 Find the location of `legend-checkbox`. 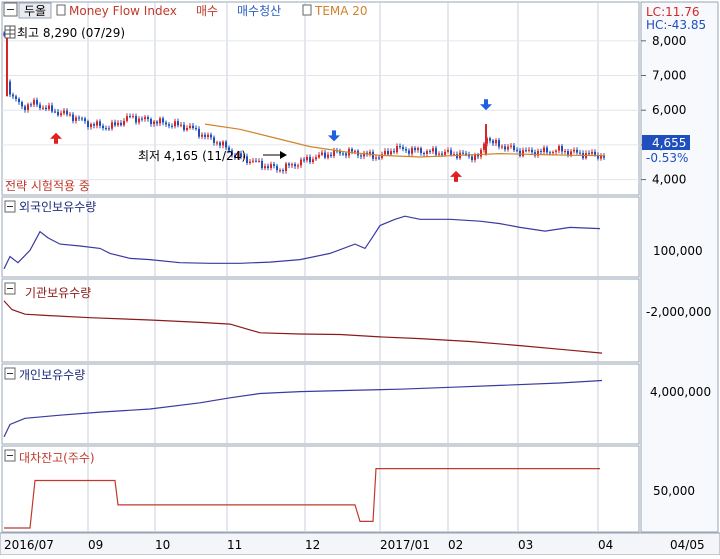

legend-checkbox is located at coordinates (61, 10).